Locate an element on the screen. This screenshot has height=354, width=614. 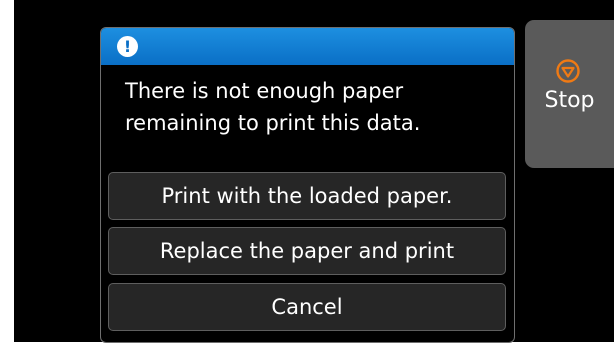
stop-button: Stop is located at coordinates (569, 94).